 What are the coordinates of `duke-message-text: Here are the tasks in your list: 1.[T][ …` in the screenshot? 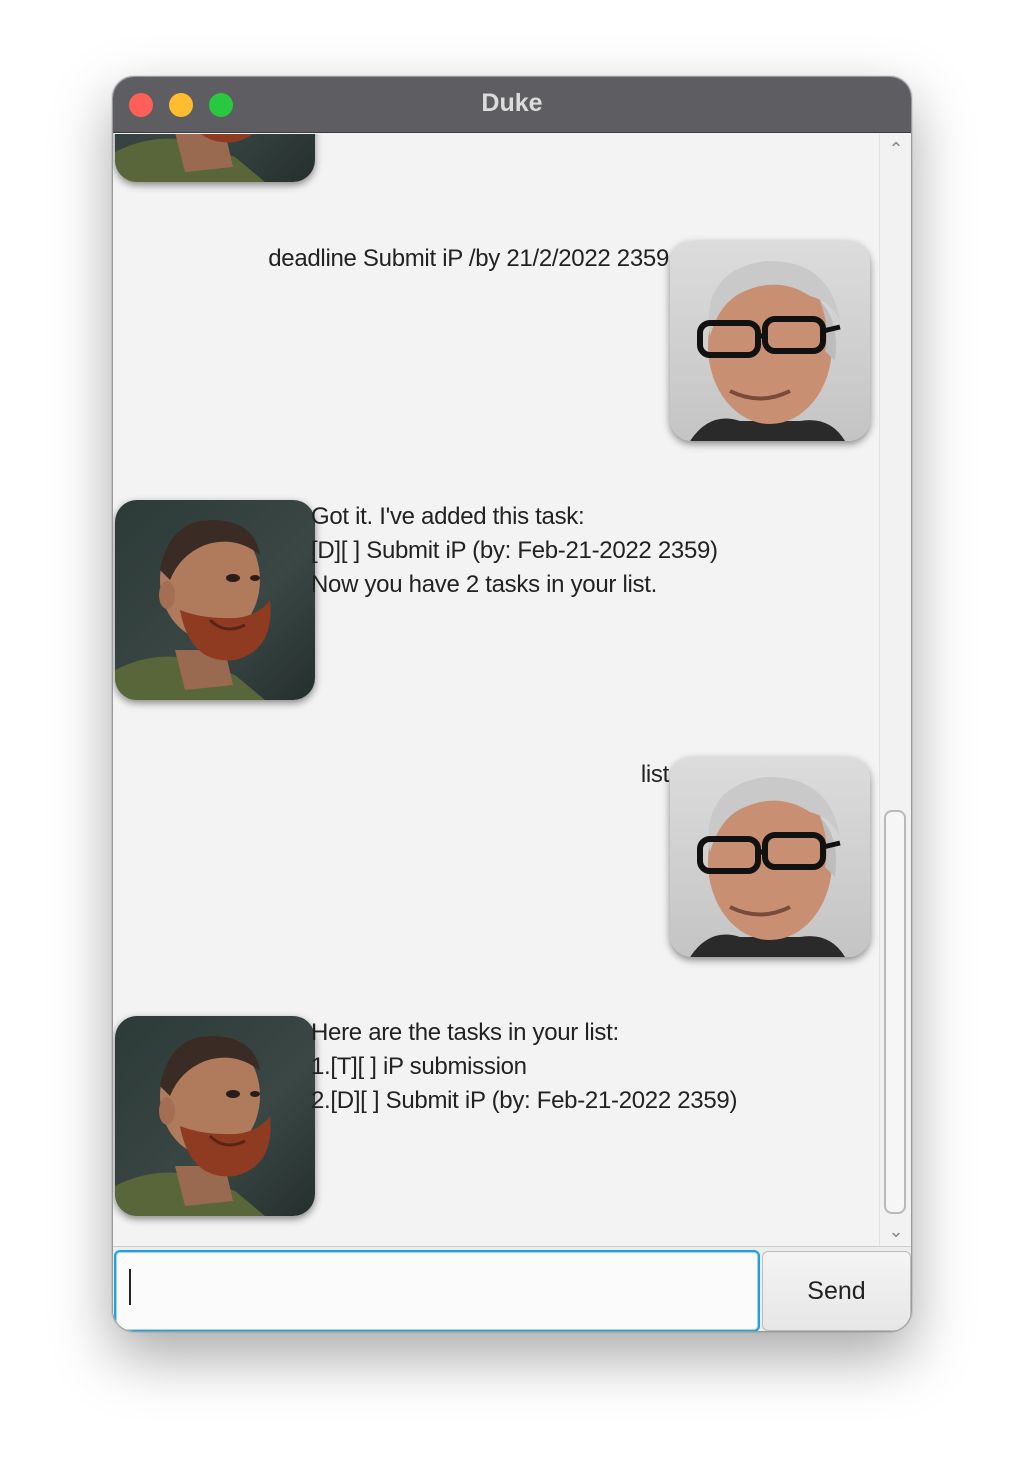 It's located at (524, 1067).